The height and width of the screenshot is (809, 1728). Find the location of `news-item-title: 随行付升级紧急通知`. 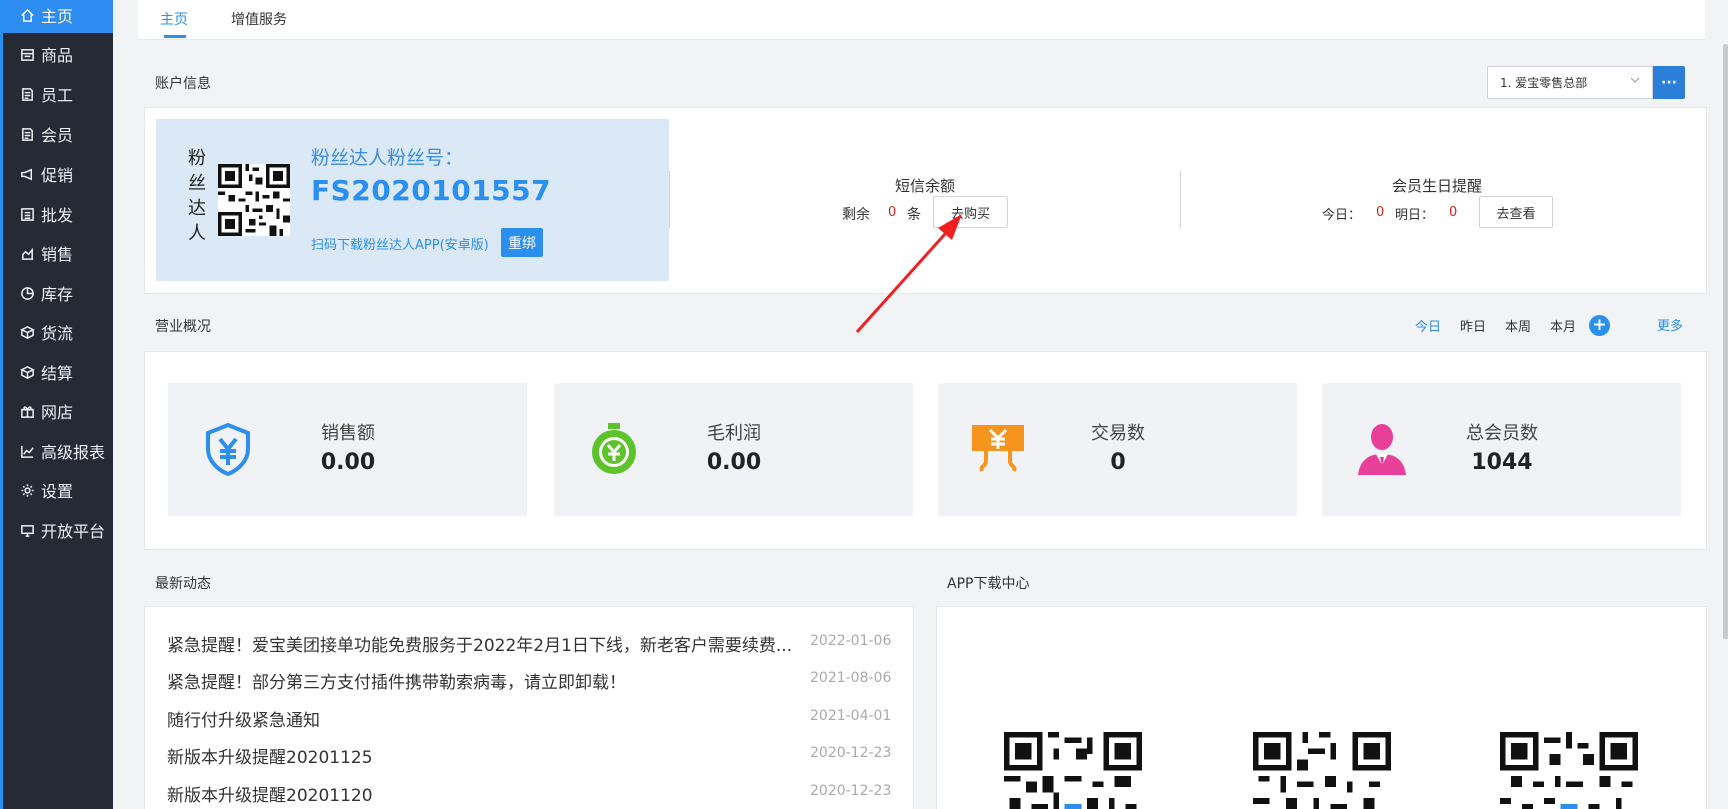

news-item-title: 随行付升级紧急通知 is located at coordinates (484, 718).